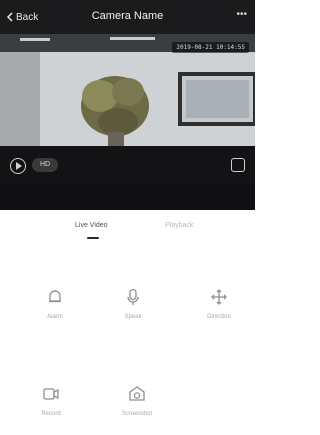  I want to click on tab-live-video: Live Video, so click(91, 225).